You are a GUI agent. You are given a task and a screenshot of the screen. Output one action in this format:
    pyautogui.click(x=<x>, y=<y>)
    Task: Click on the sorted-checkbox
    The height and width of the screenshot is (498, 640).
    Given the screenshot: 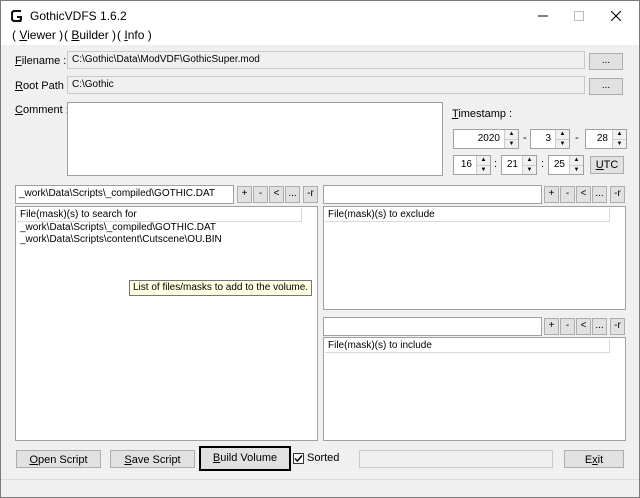 What is the action you would take?
    pyautogui.click(x=298, y=458)
    